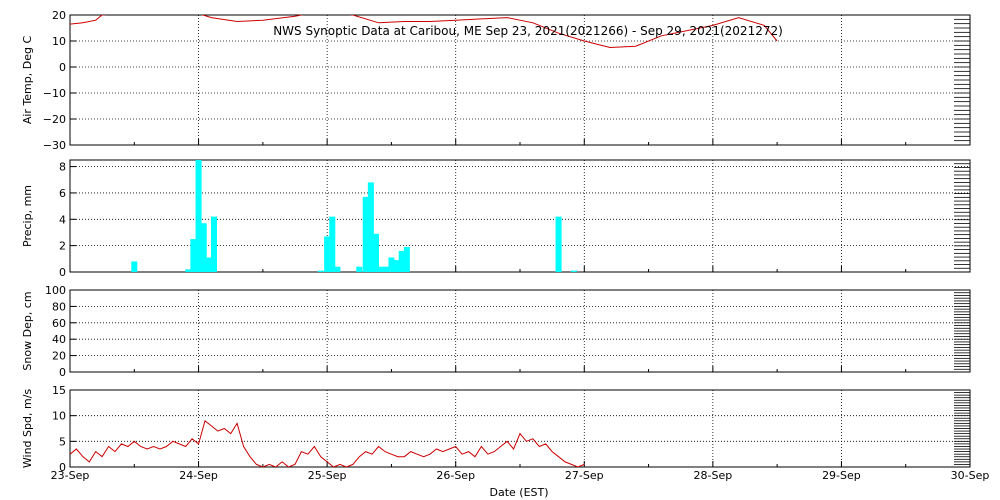 The image size is (1000, 500). What do you see at coordinates (62, 246) in the screenshot?
I see `y-tick-label: 2` at bounding box center [62, 246].